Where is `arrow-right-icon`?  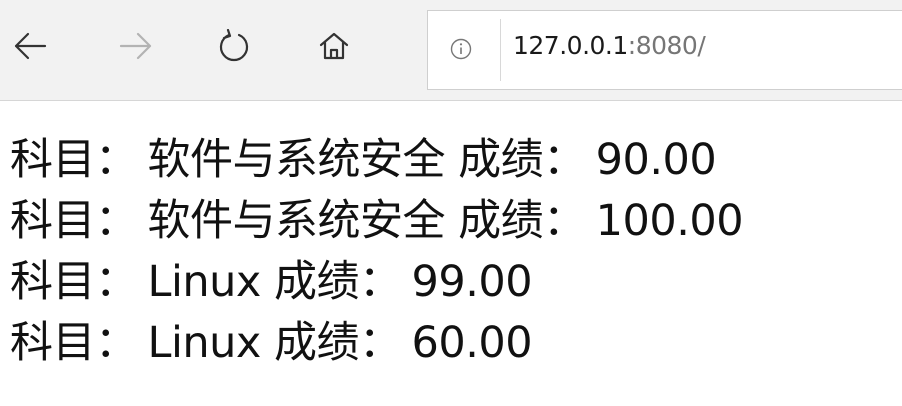 arrow-right-icon is located at coordinates (135, 46).